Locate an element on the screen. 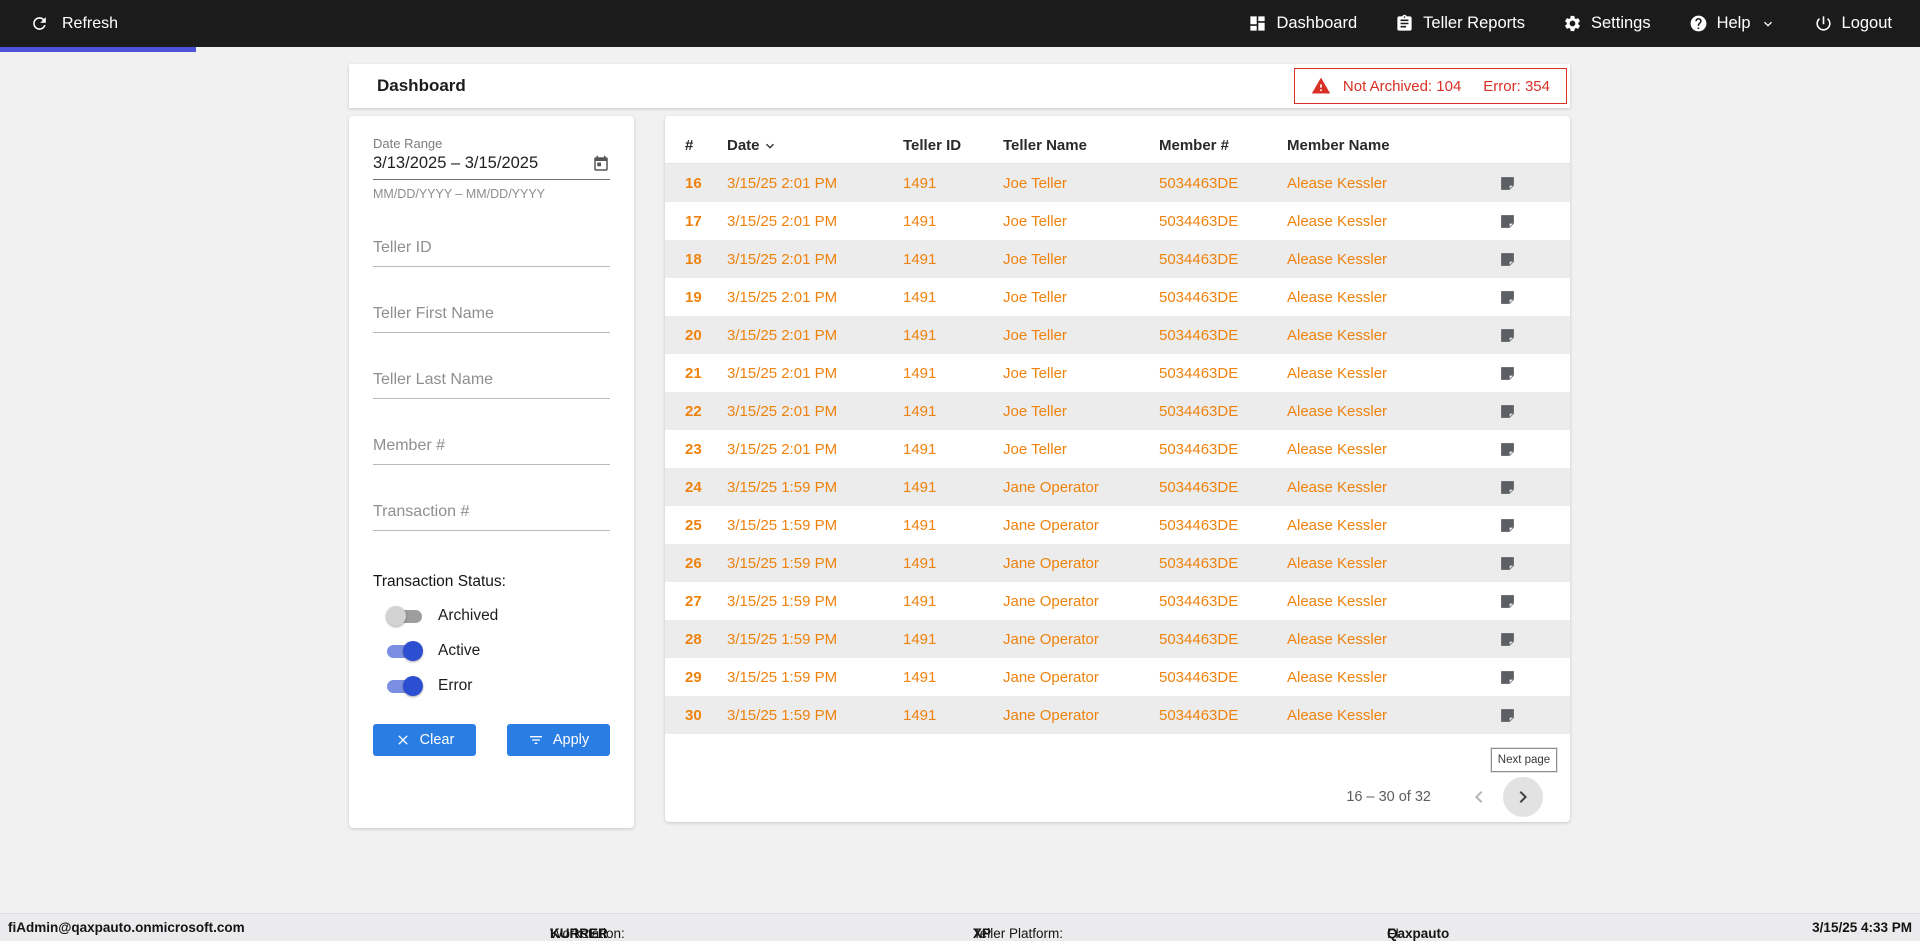 Image resolution: width=1920 pixels, height=941 pixels. calendar-icon is located at coordinates (601, 164).